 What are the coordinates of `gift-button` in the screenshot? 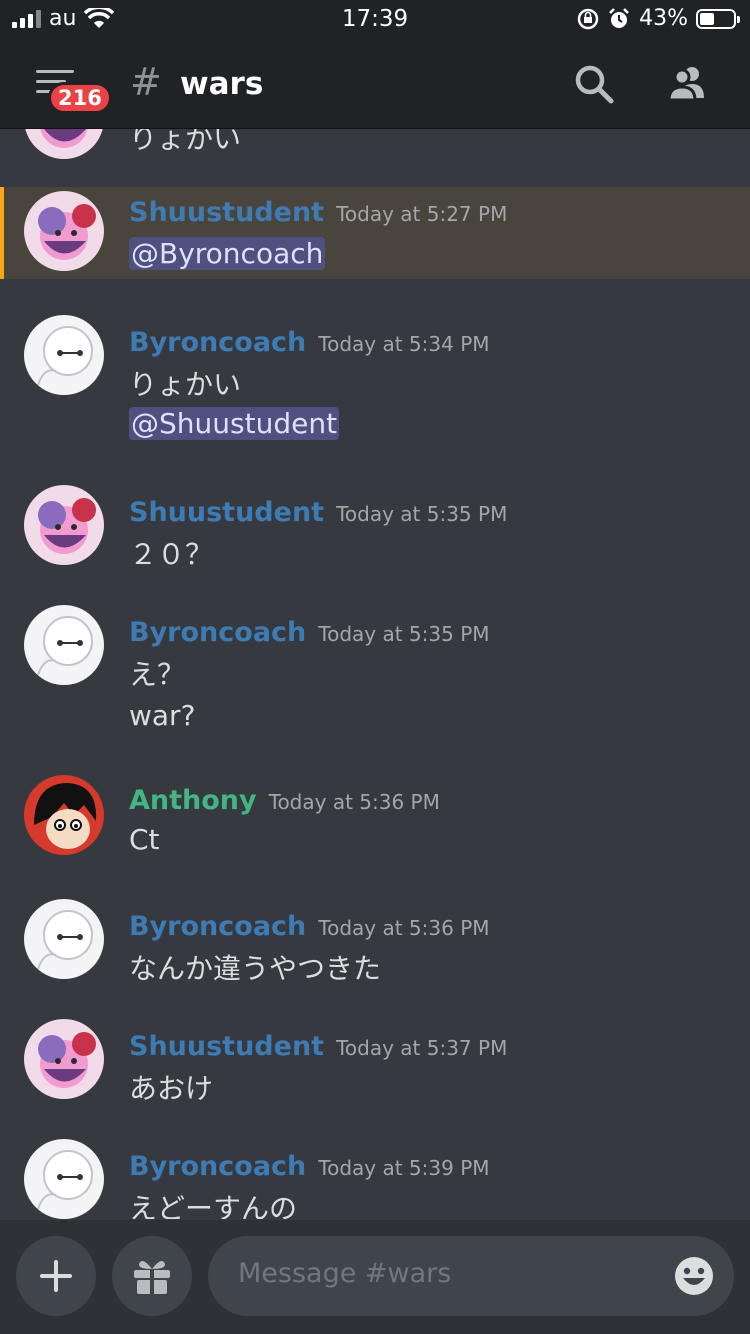 It's located at (152, 1276).